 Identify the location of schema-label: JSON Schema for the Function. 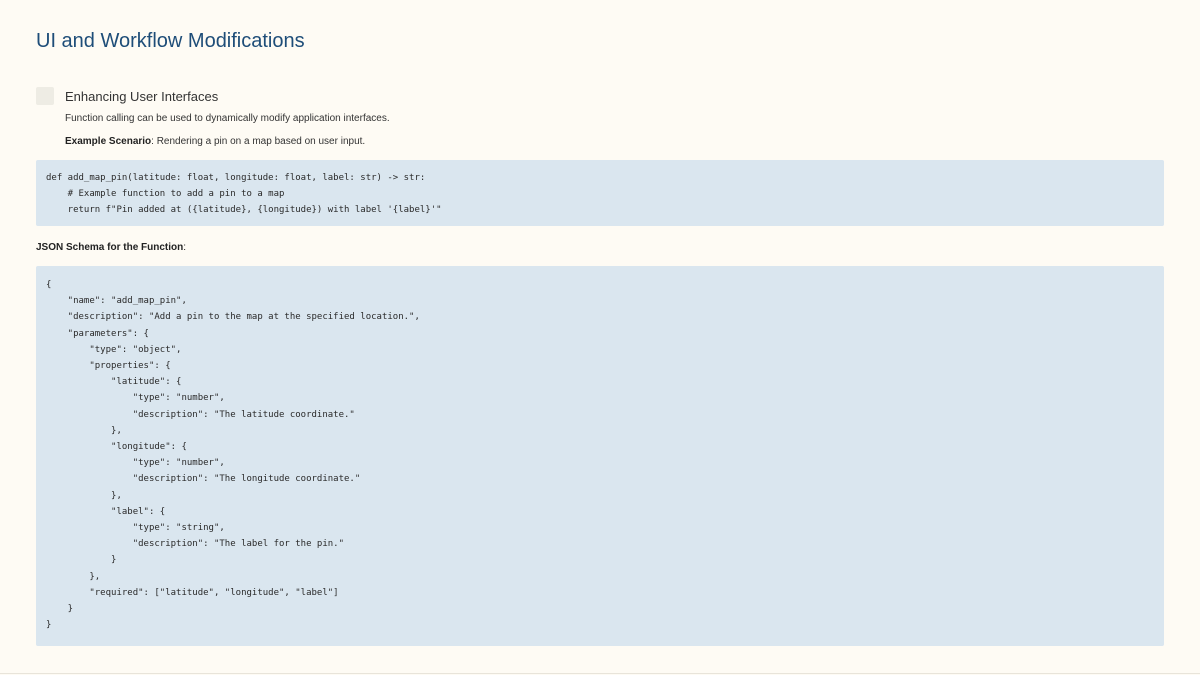
(110, 247).